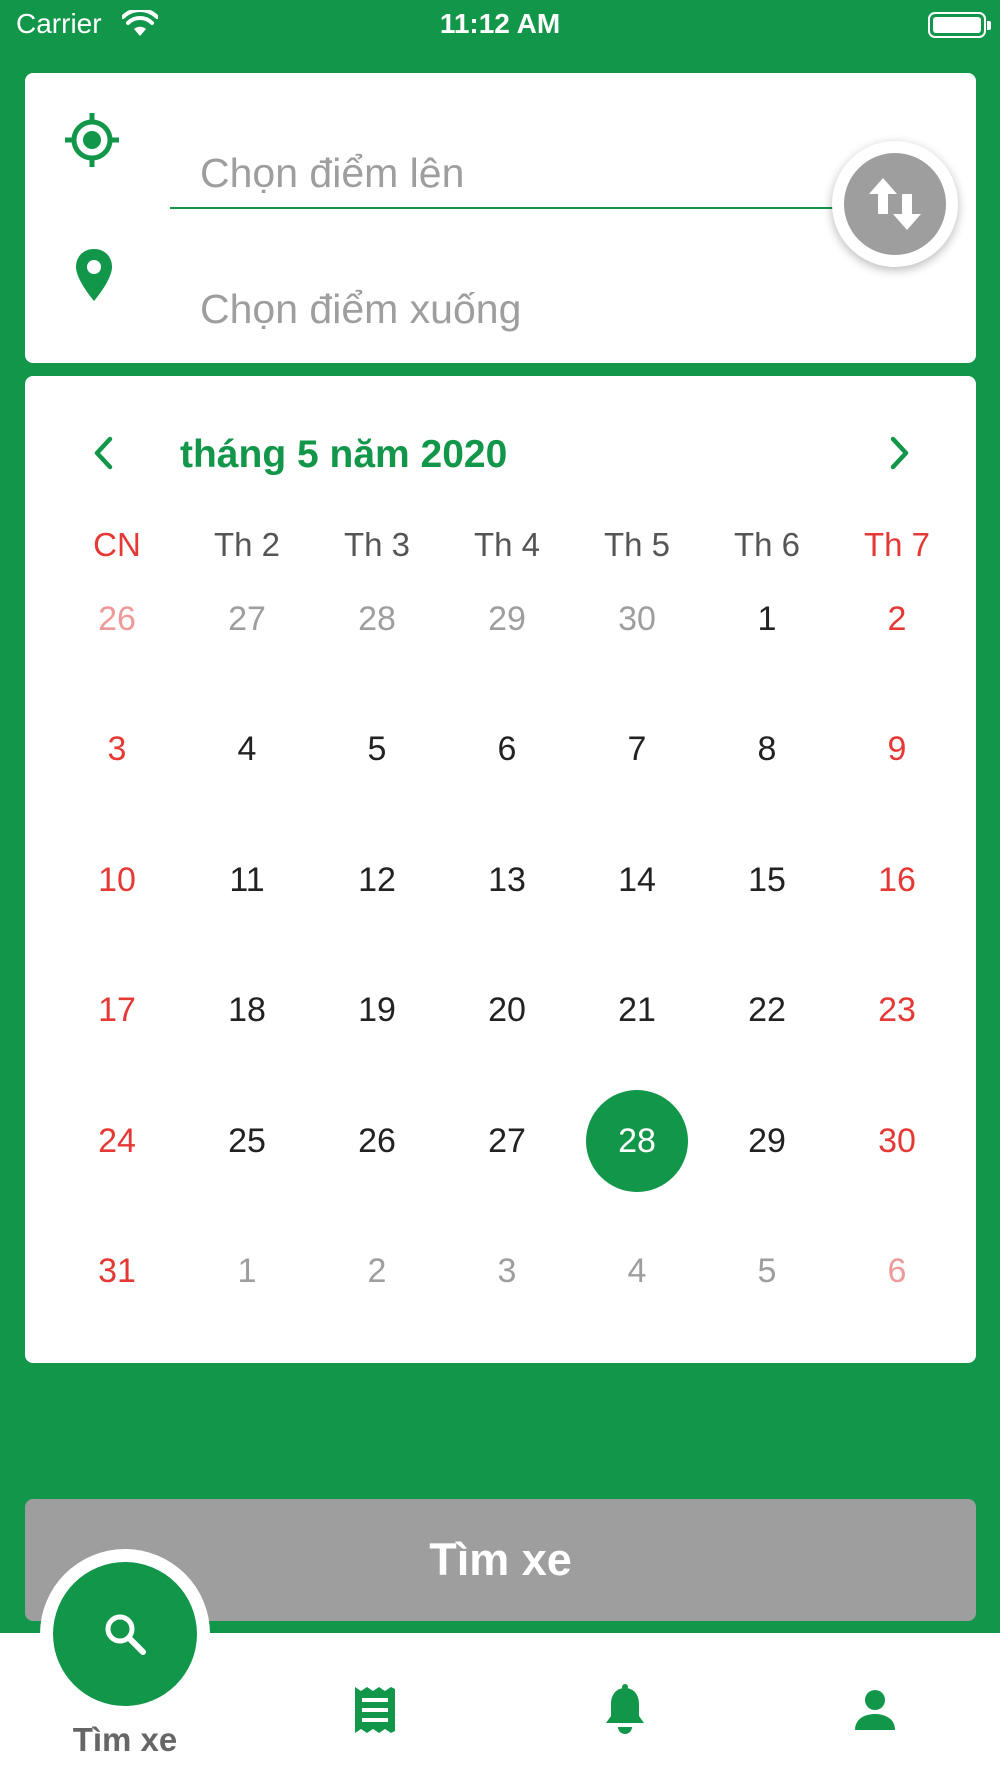  I want to click on calendar-day: 21, so click(637, 1011).